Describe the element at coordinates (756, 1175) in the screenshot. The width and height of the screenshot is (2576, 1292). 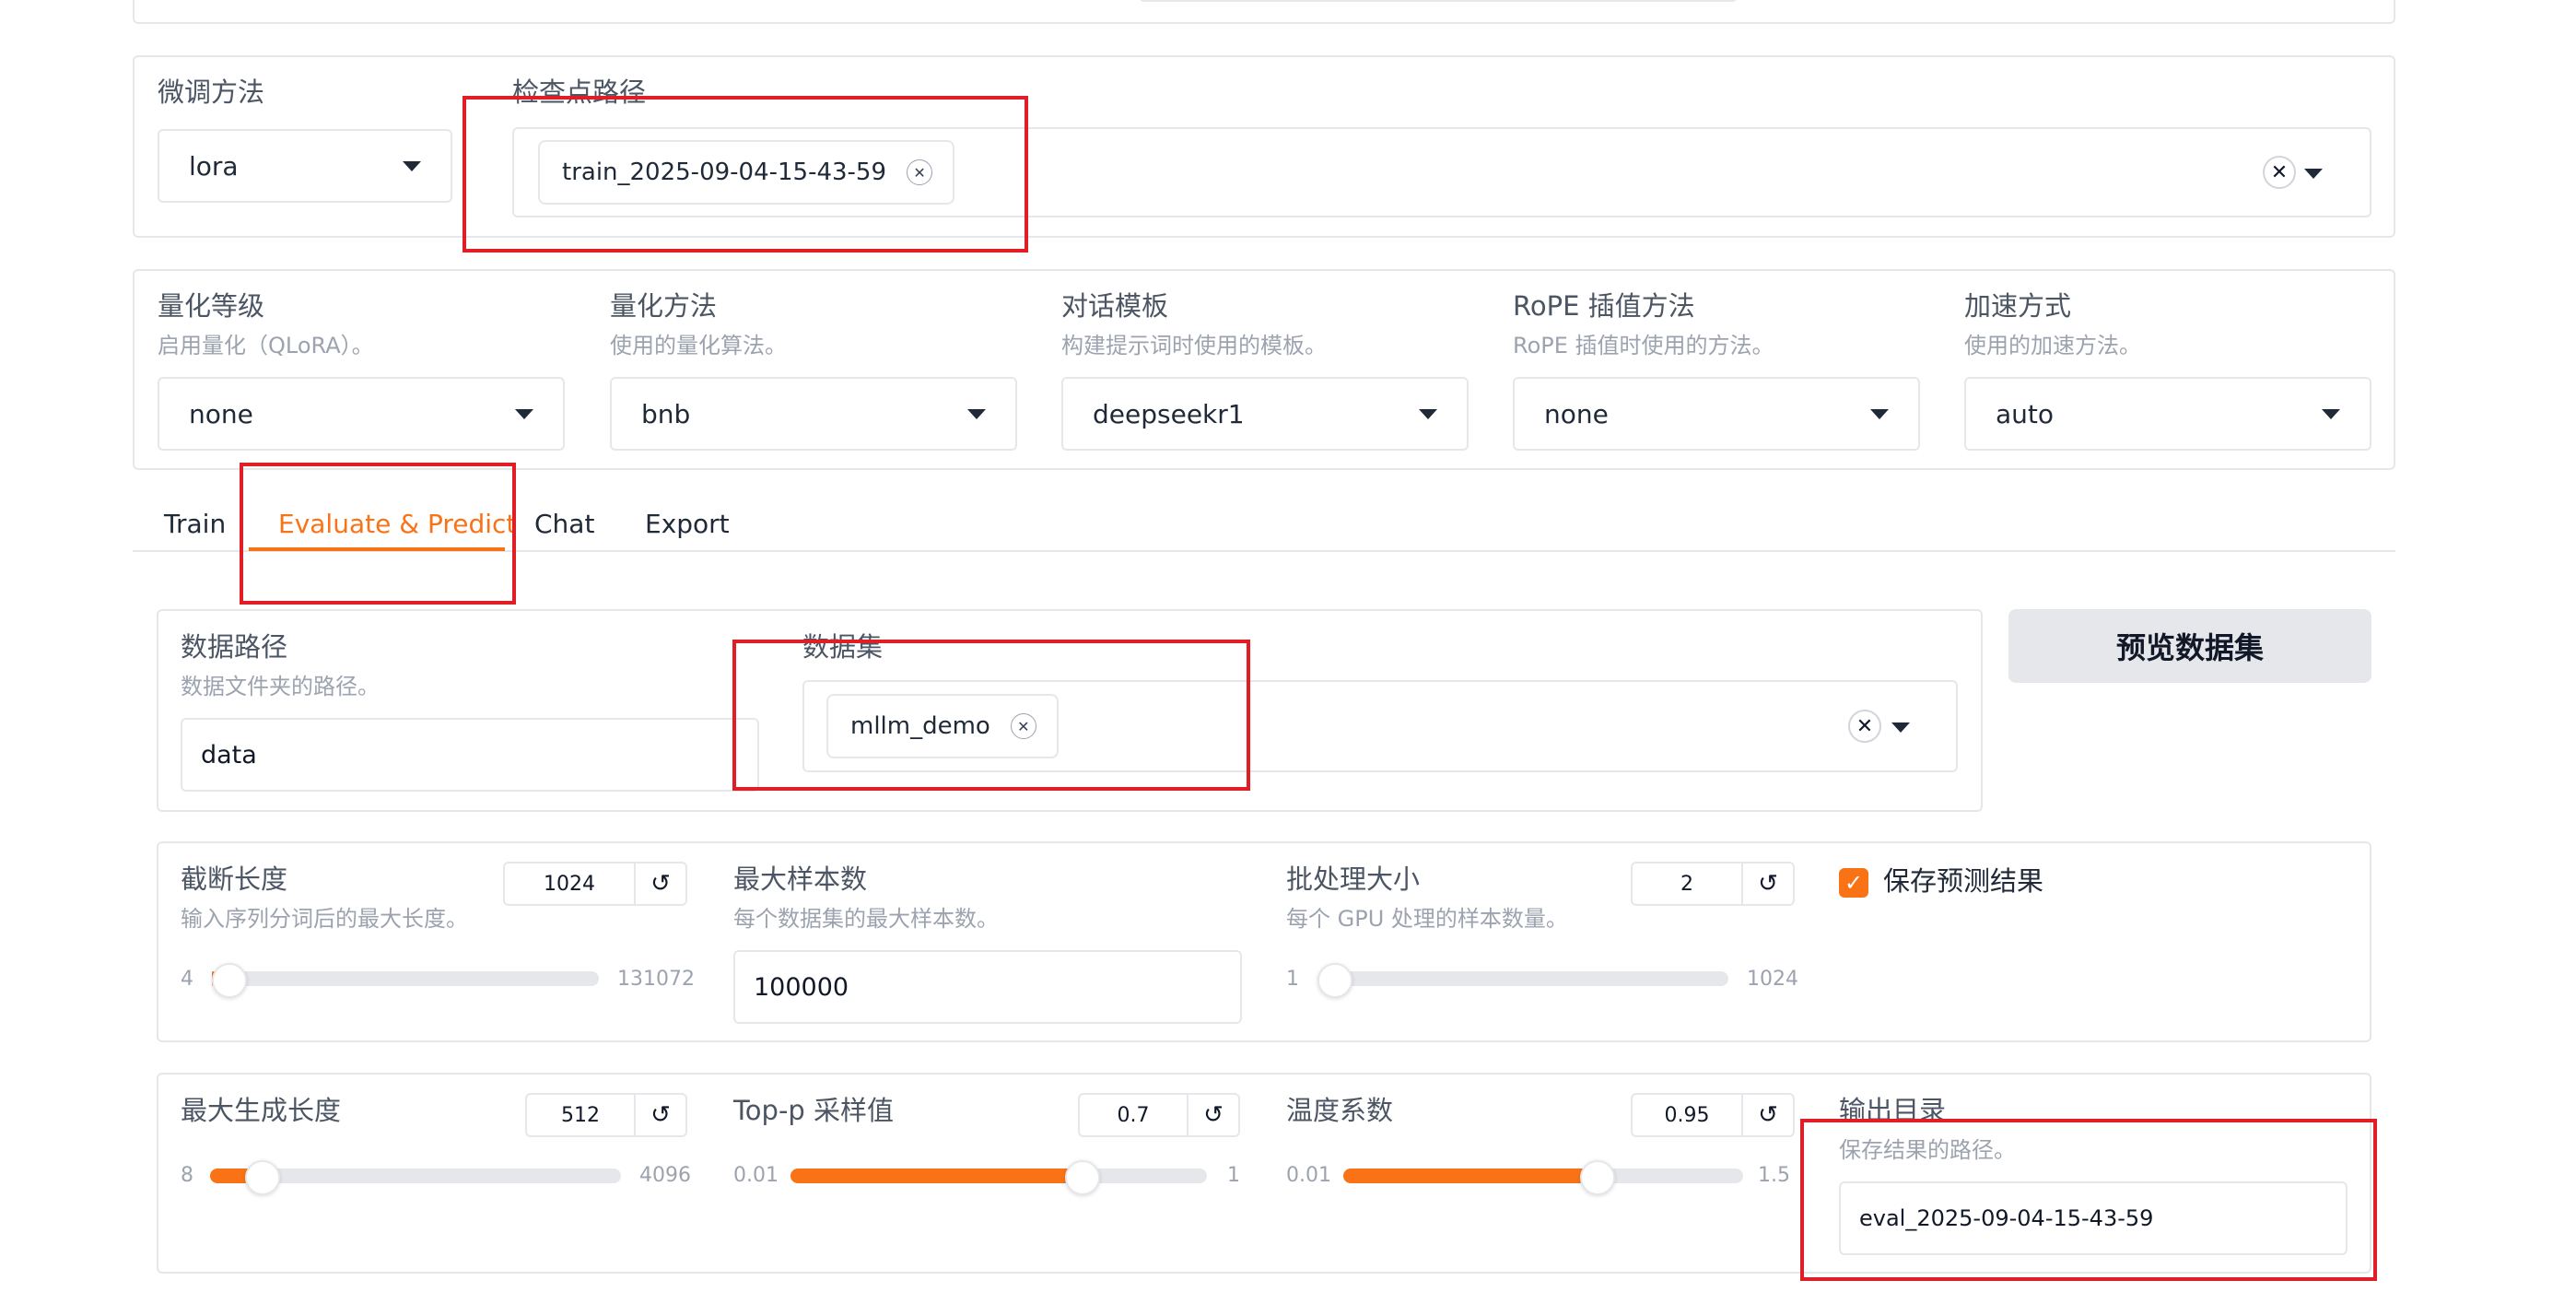
I see `top-p-min: 0.01` at that location.